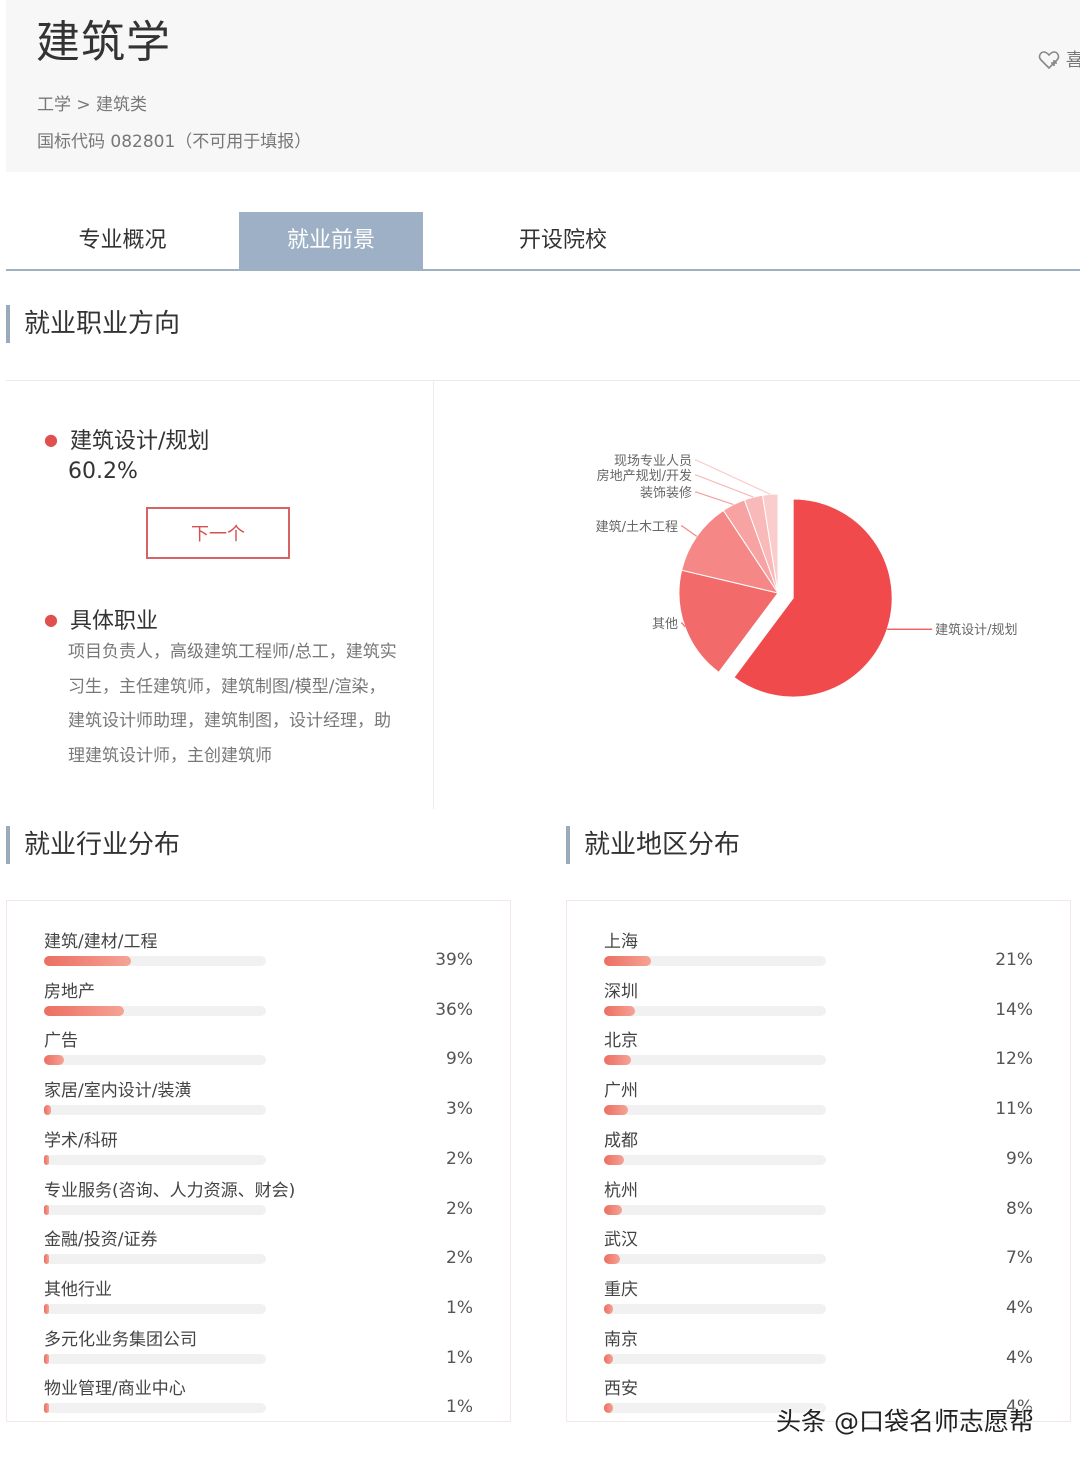 Image resolution: width=1080 pixels, height=1461 pixels. What do you see at coordinates (818, 1297) in the screenshot?
I see `region-row: 重庆 4%` at bounding box center [818, 1297].